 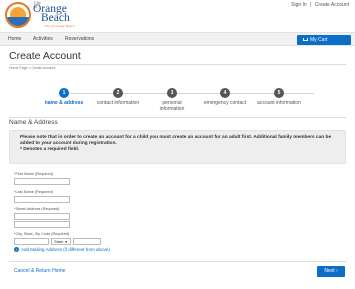 I want to click on account-links: Sign In | Create Account, so click(x=320, y=5).